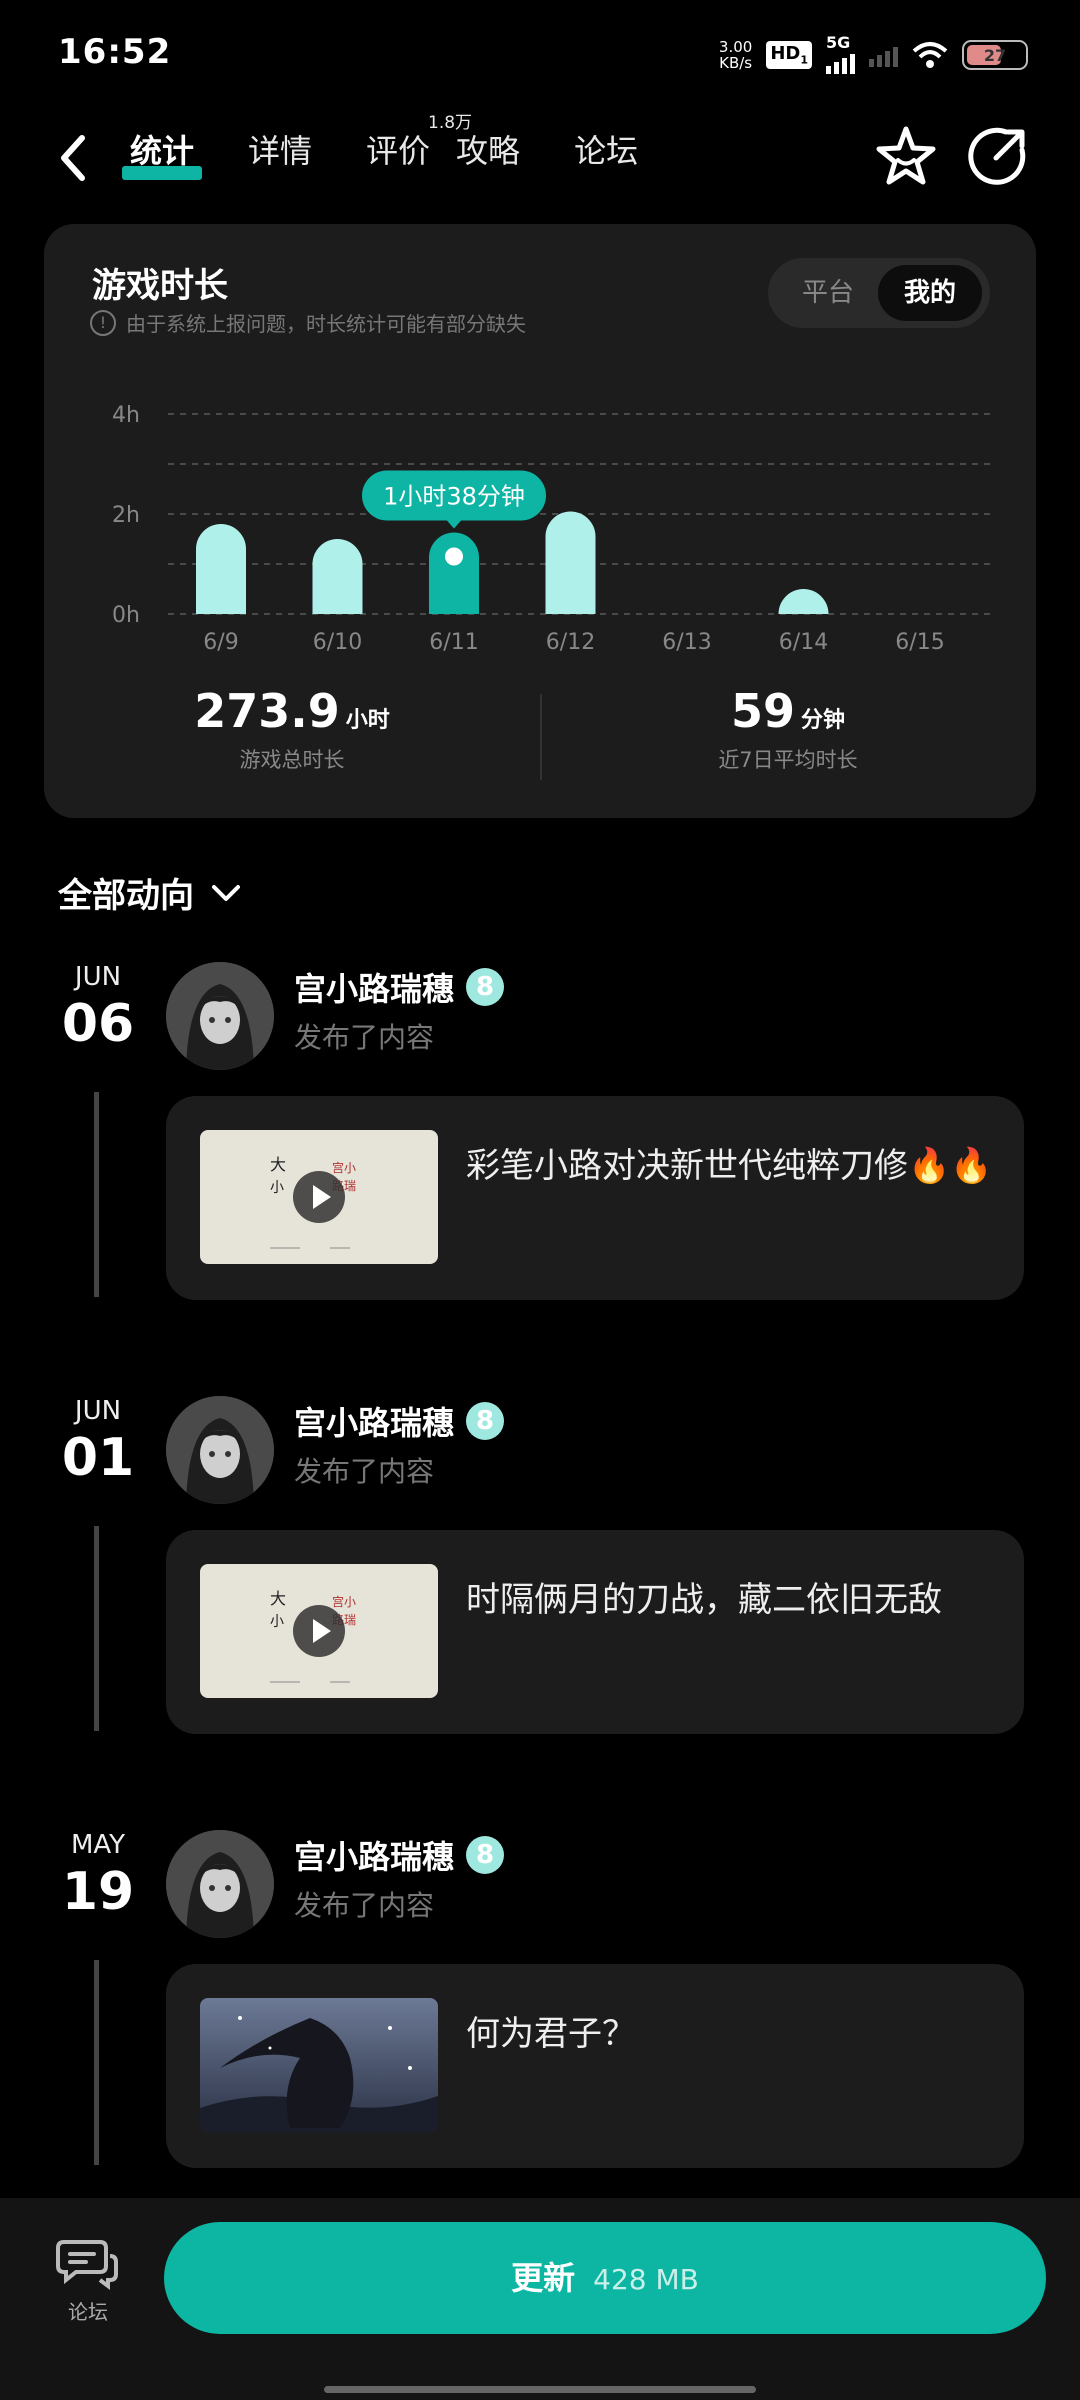 The height and width of the screenshot is (2400, 1080). I want to click on battery-icon: 27, so click(995, 55).